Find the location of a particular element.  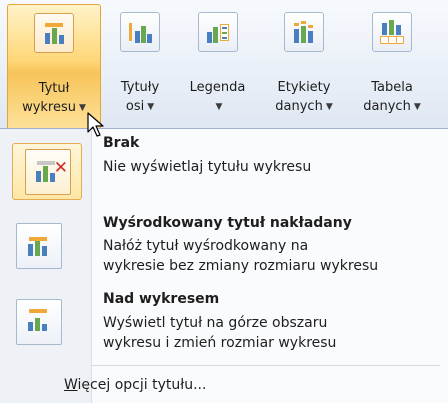

menu-item-desc-line-1: Wyświetl tytuł na górze obszaru is located at coordinates (215, 323).